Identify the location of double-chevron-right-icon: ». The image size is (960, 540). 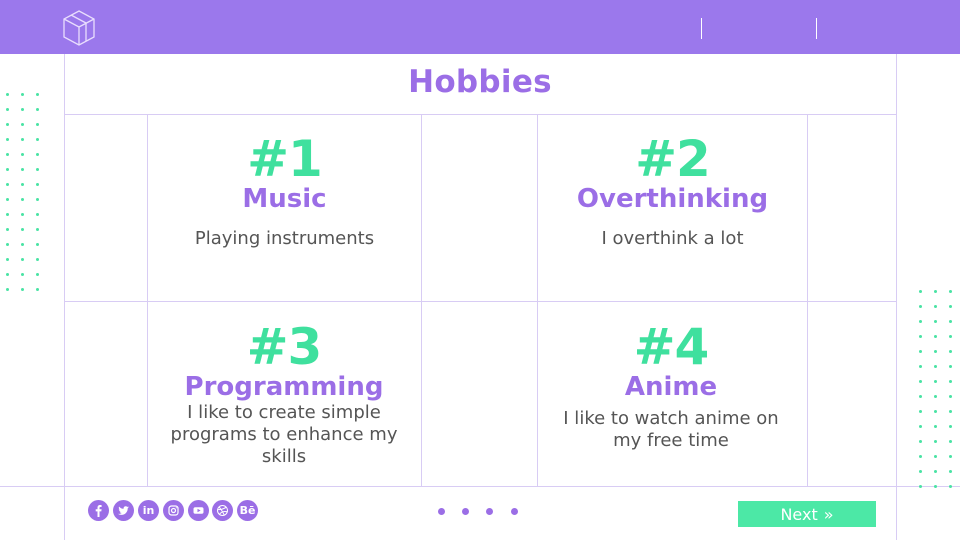
(828, 514).